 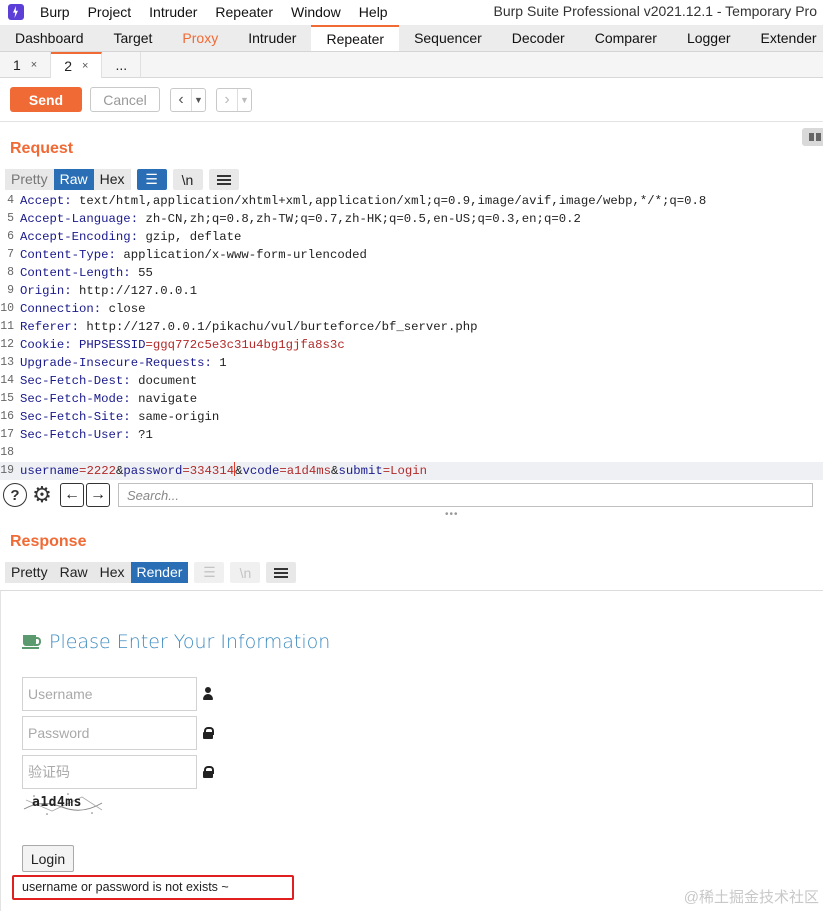 I want to click on menu-window: Window, so click(x=316, y=12).